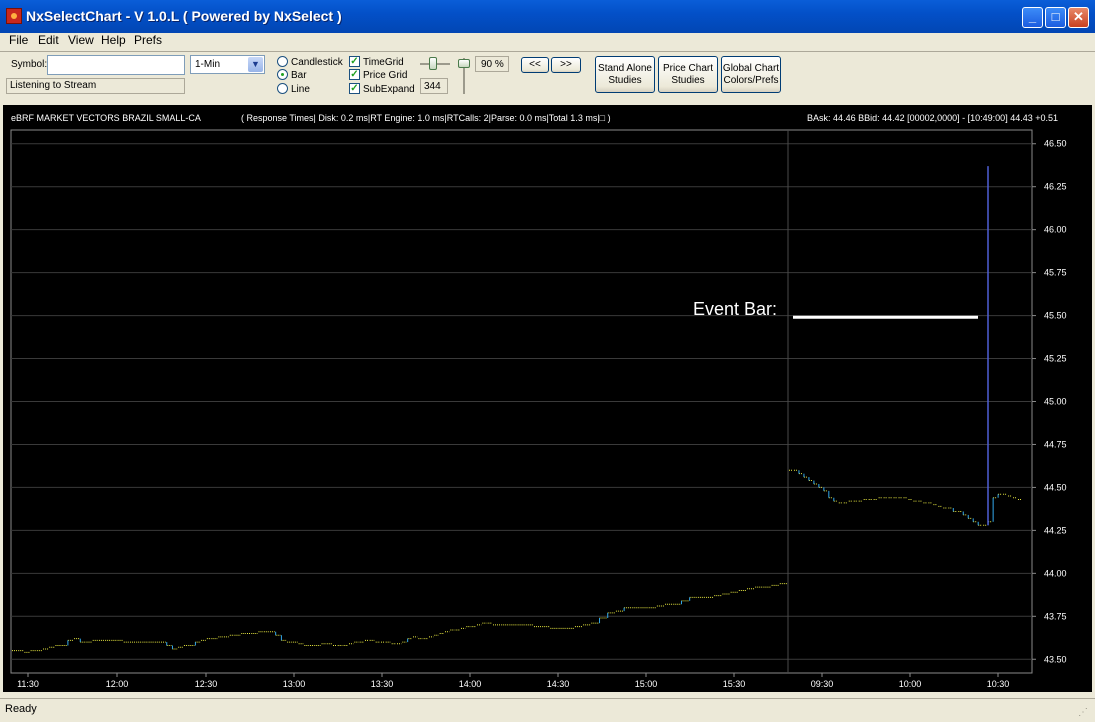  Describe the element at coordinates (1055, 573) in the screenshot. I see `y-tick-label: 44.00` at that location.